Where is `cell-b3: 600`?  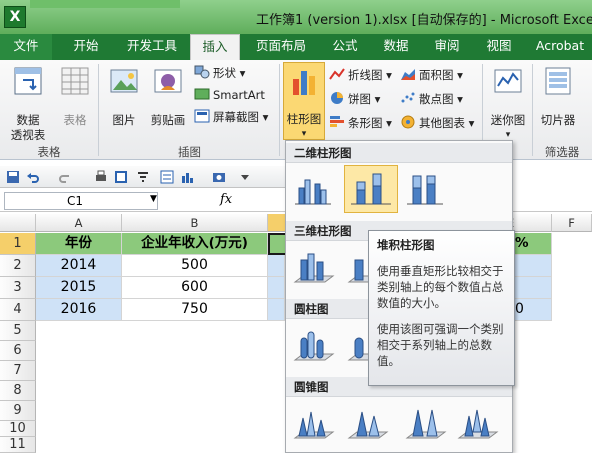 cell-b3: 600 is located at coordinates (195, 288).